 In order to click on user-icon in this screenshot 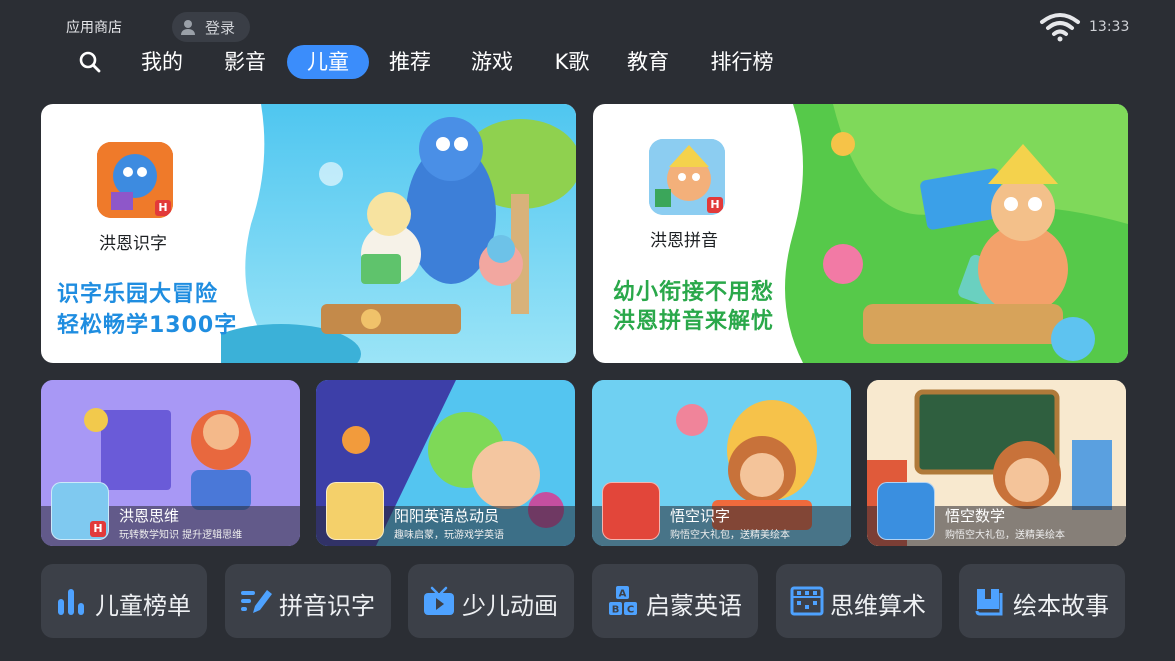, I will do `click(188, 27)`.